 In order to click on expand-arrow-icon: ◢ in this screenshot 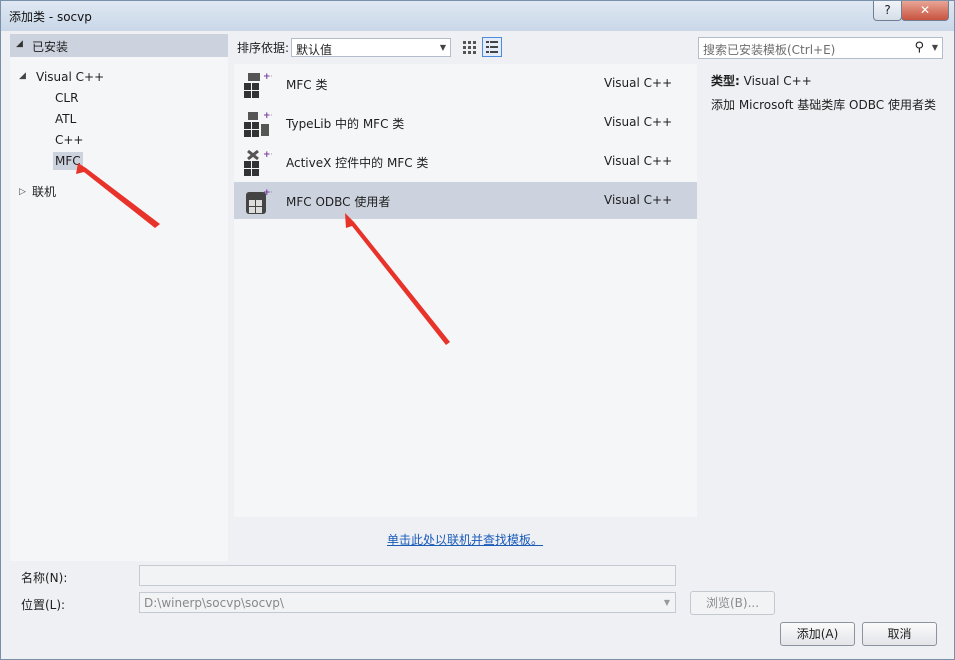, I will do `click(22, 76)`.